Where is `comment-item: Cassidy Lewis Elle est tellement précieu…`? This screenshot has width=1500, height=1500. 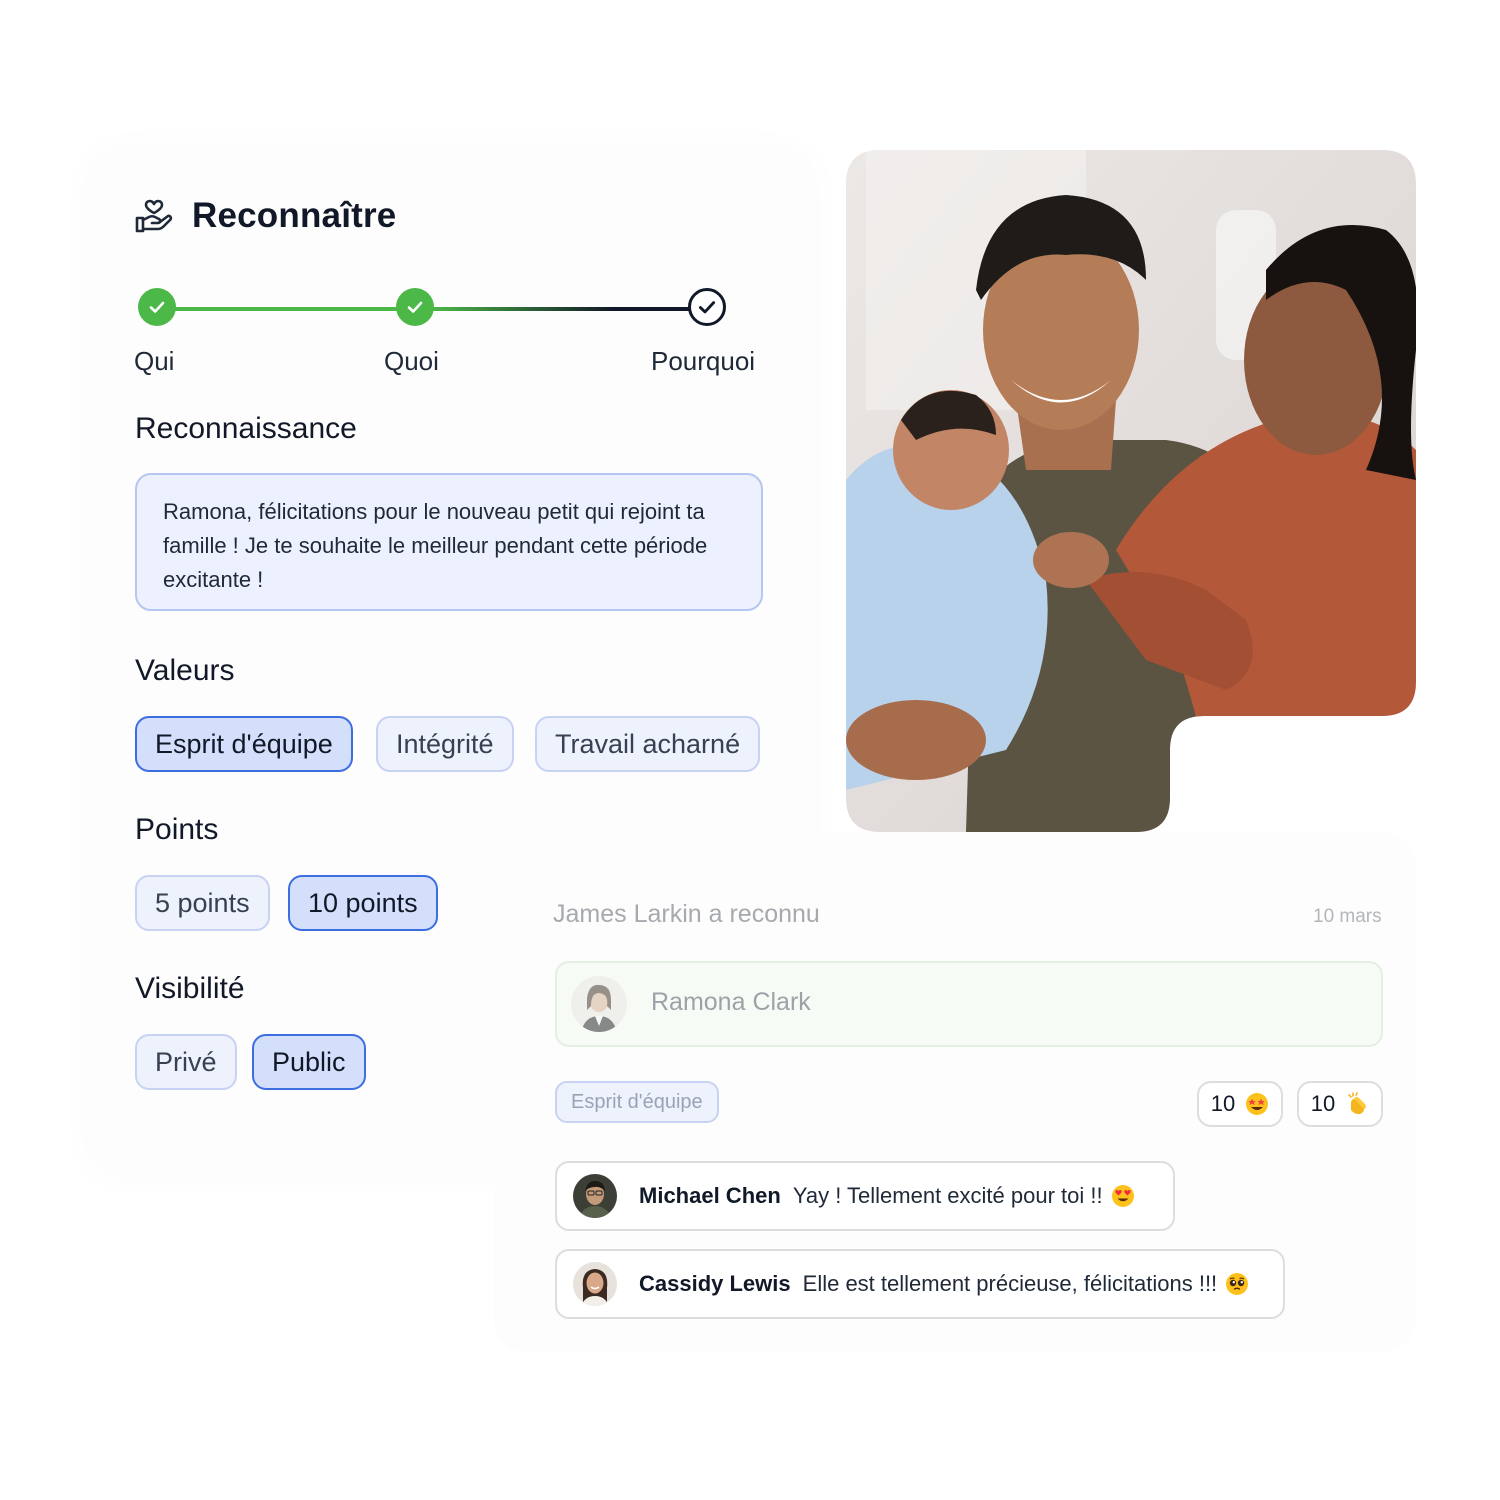
comment-item: Cassidy Lewis Elle est tellement précieu… is located at coordinates (920, 1284).